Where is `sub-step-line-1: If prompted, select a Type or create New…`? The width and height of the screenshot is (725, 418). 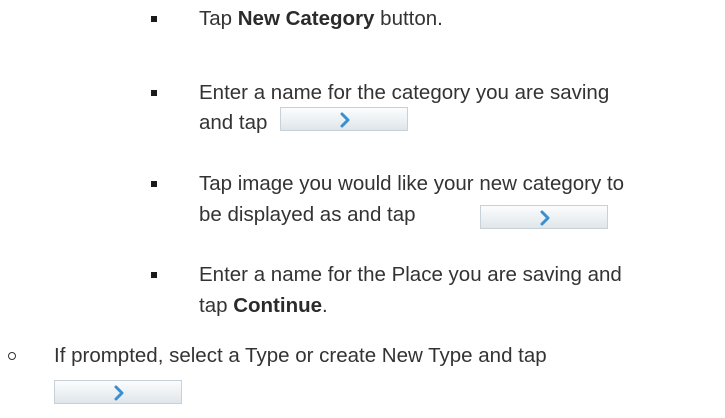 sub-step-line-1: If prompted, select a Type or create New… is located at coordinates (300, 355).